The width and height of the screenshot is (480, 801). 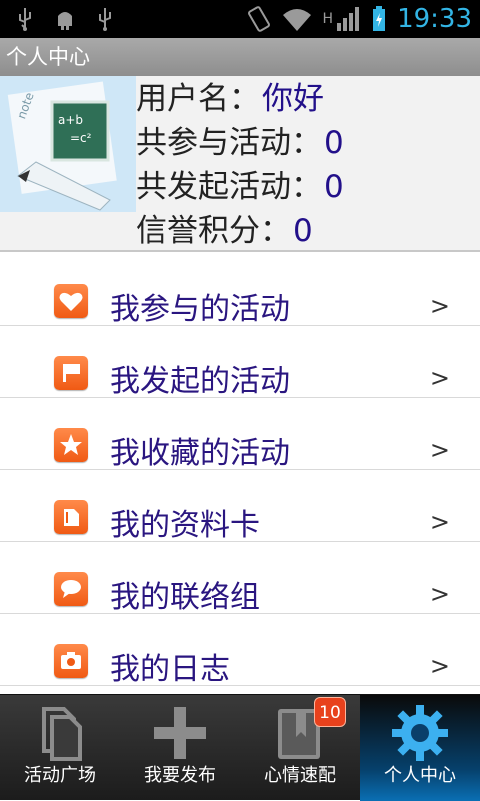 I want to click on bottom-tab-bar: 活动广场 我要发布 10 心情速配 个人中心, so click(x=240, y=747).